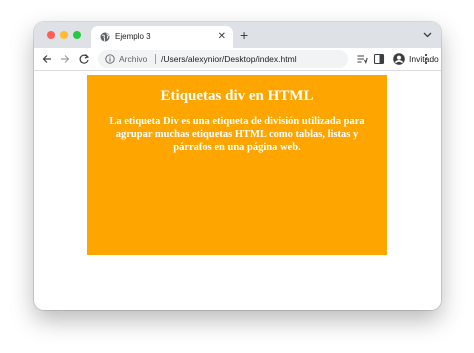  What do you see at coordinates (47, 59) in the screenshot?
I see `back-arrow-icon` at bounding box center [47, 59].